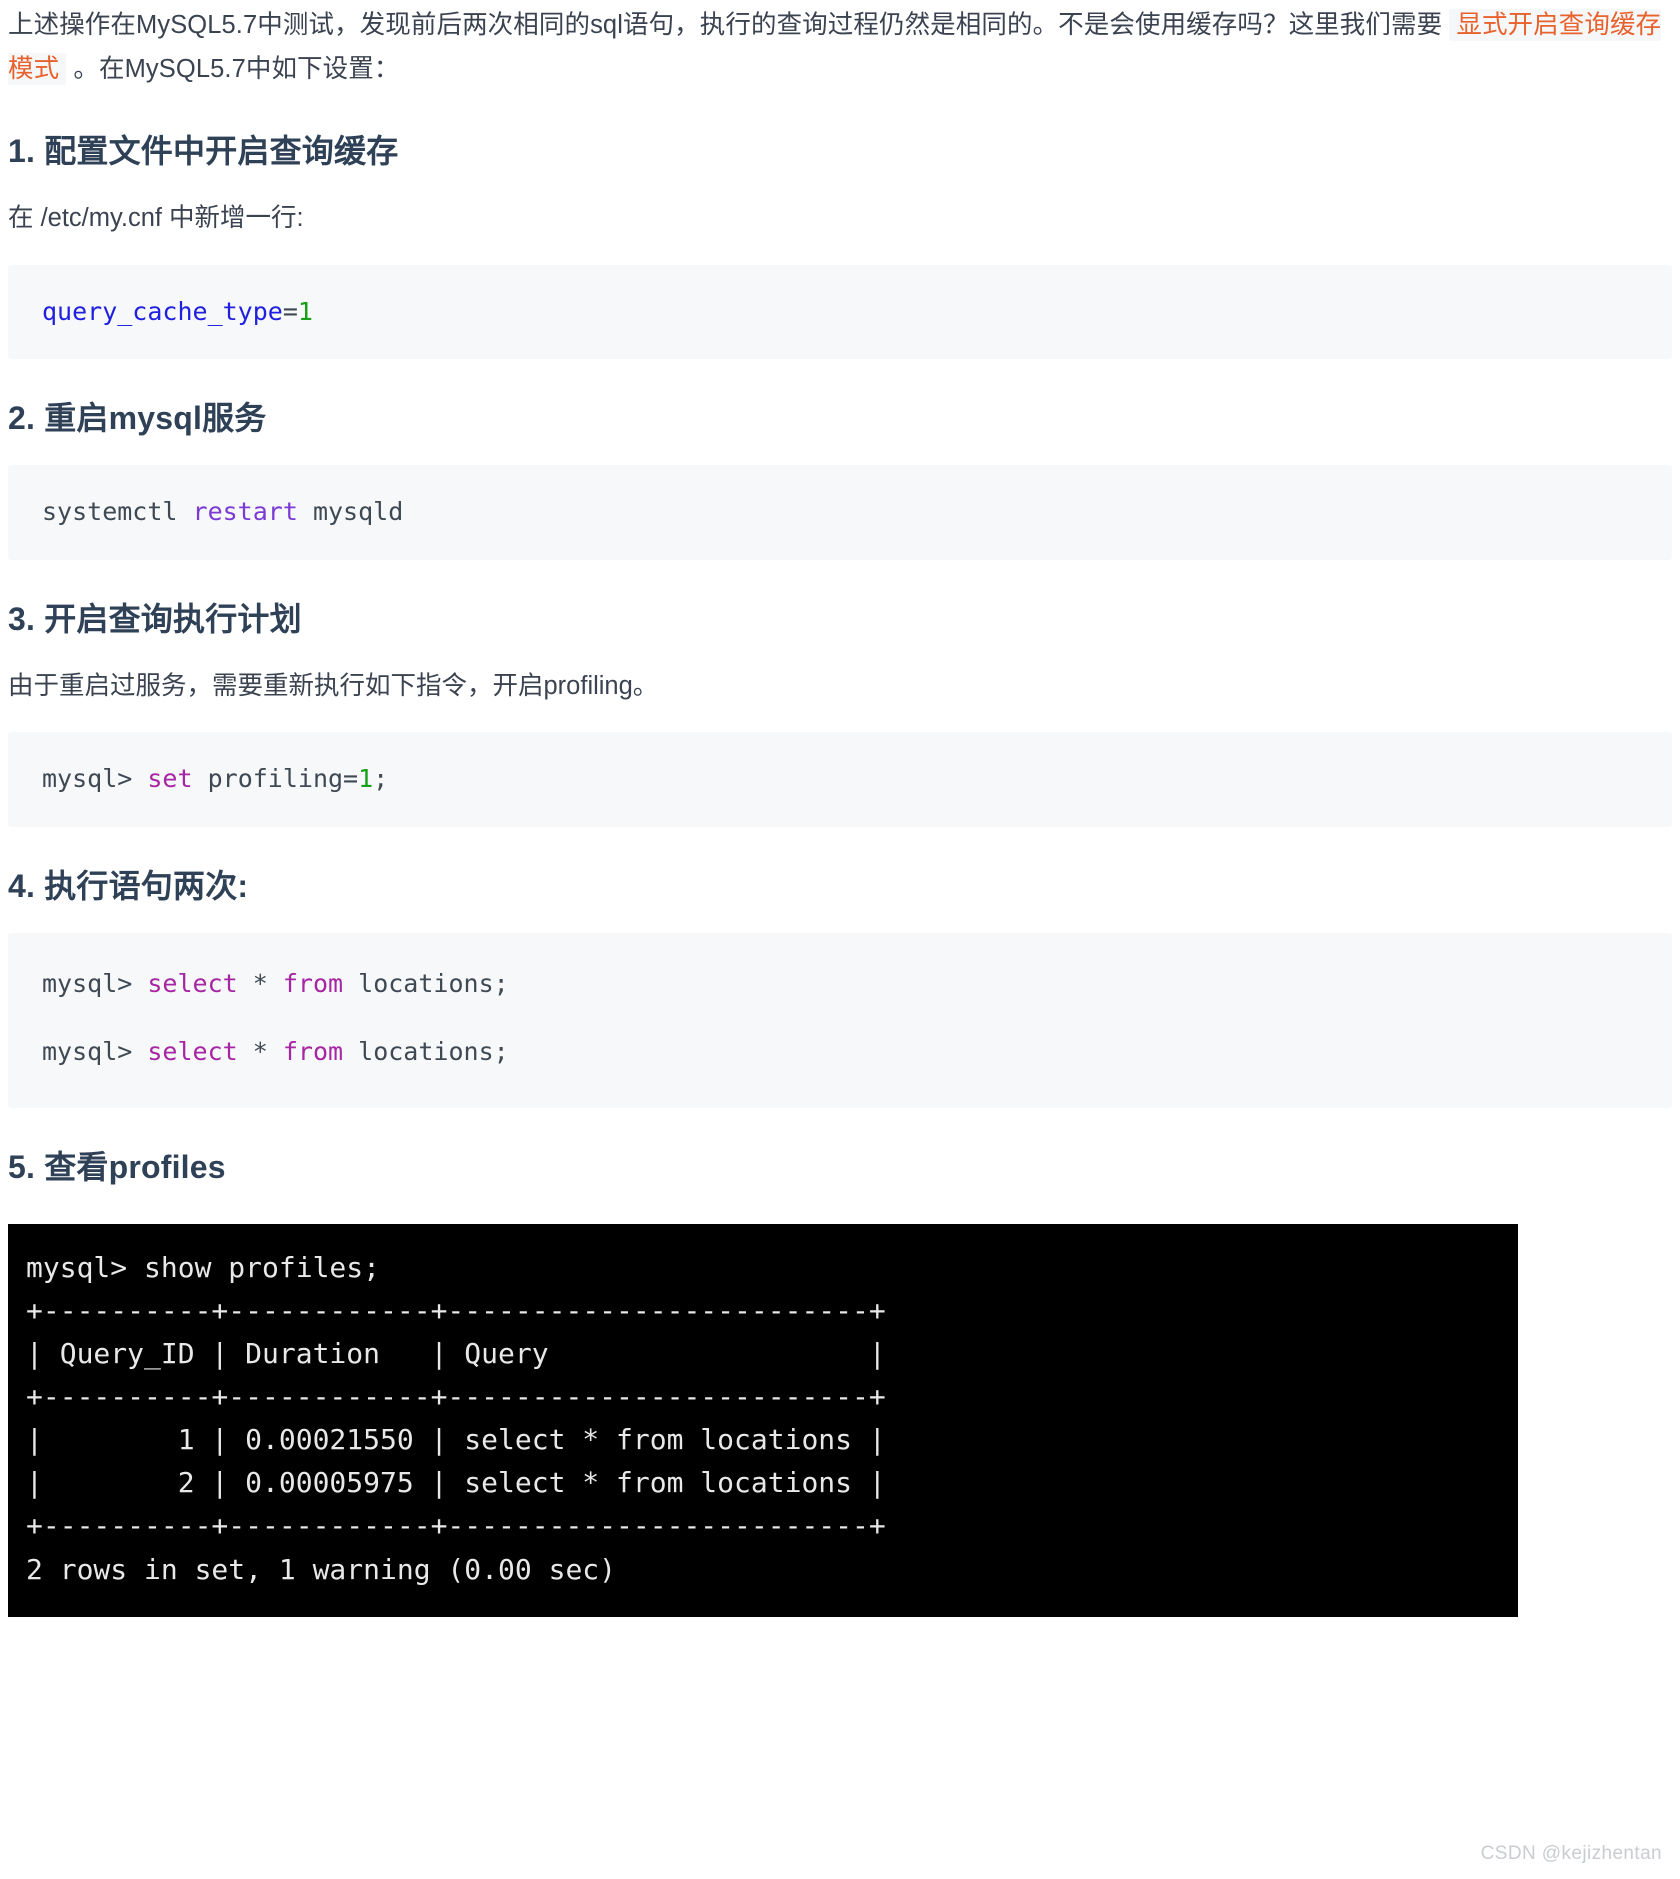 The image size is (1680, 1879). What do you see at coordinates (170, 779) in the screenshot?
I see `code-keyword: set` at bounding box center [170, 779].